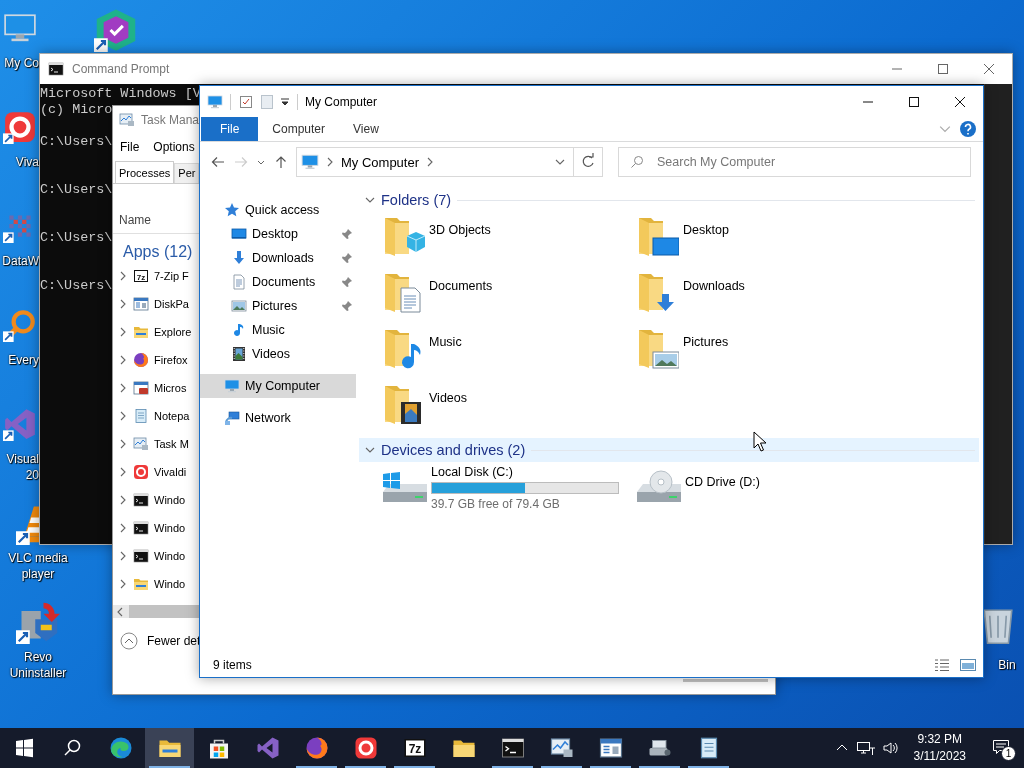 The height and width of the screenshot is (768, 1024). I want to click on folder-item: Desktop, so click(682, 240).